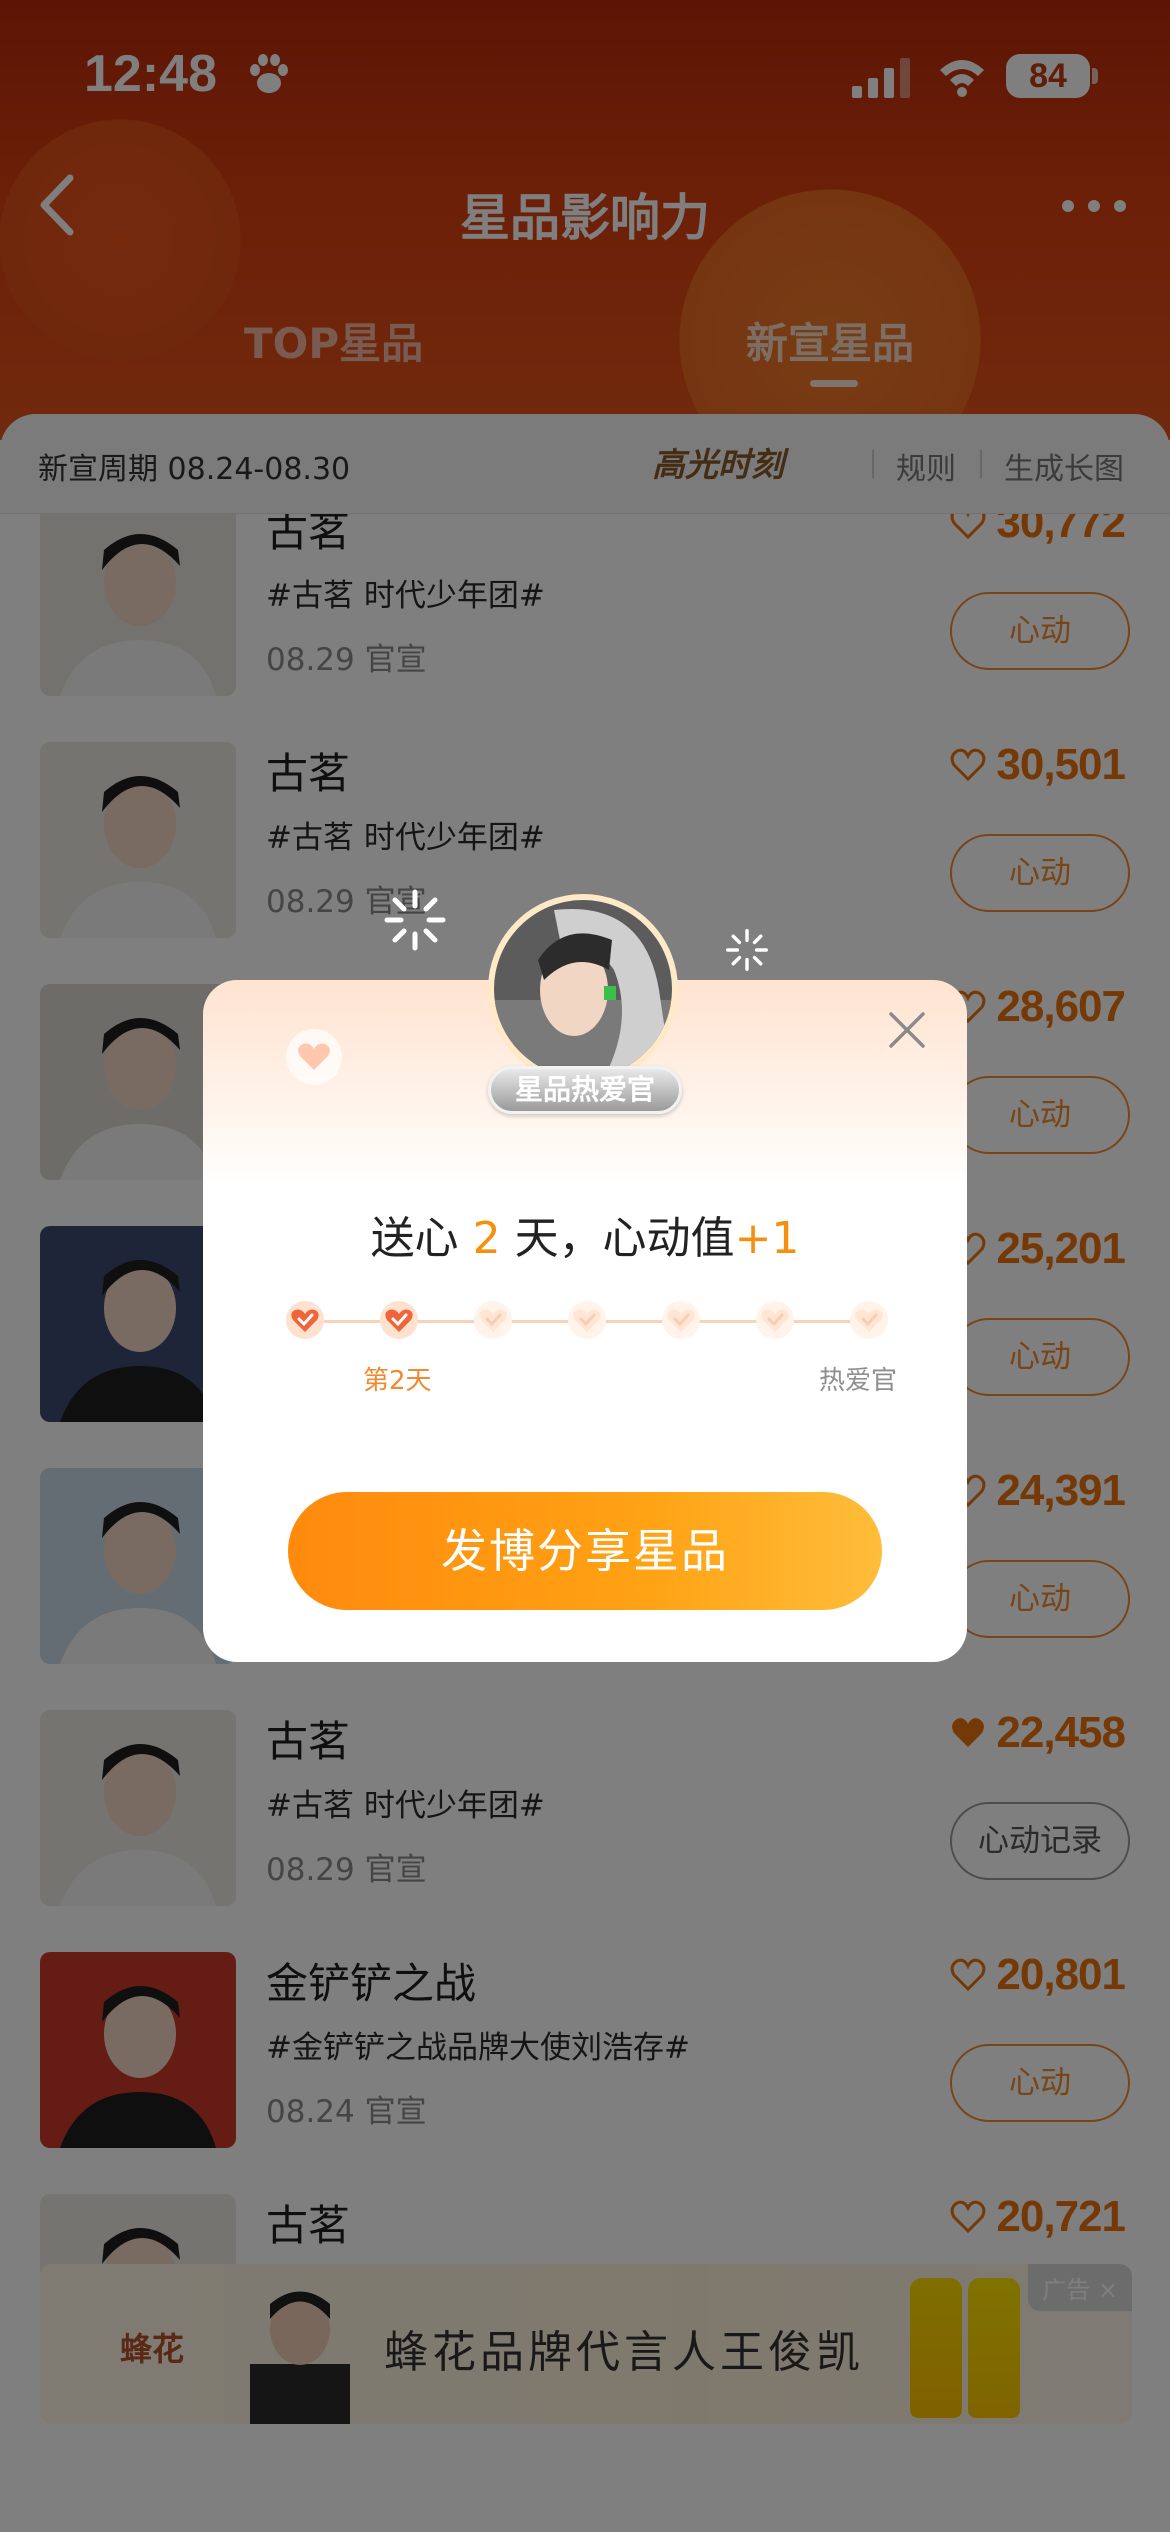 This screenshot has width=1170, height=2532. I want to click on message-days: 2, so click(486, 1238).